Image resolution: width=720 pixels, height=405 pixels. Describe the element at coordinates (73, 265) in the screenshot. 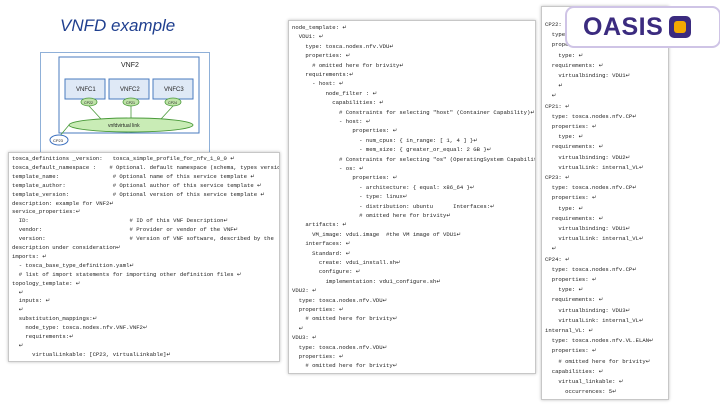

I see `code-line: - tosca_base_type_definition.yaml↵` at that location.